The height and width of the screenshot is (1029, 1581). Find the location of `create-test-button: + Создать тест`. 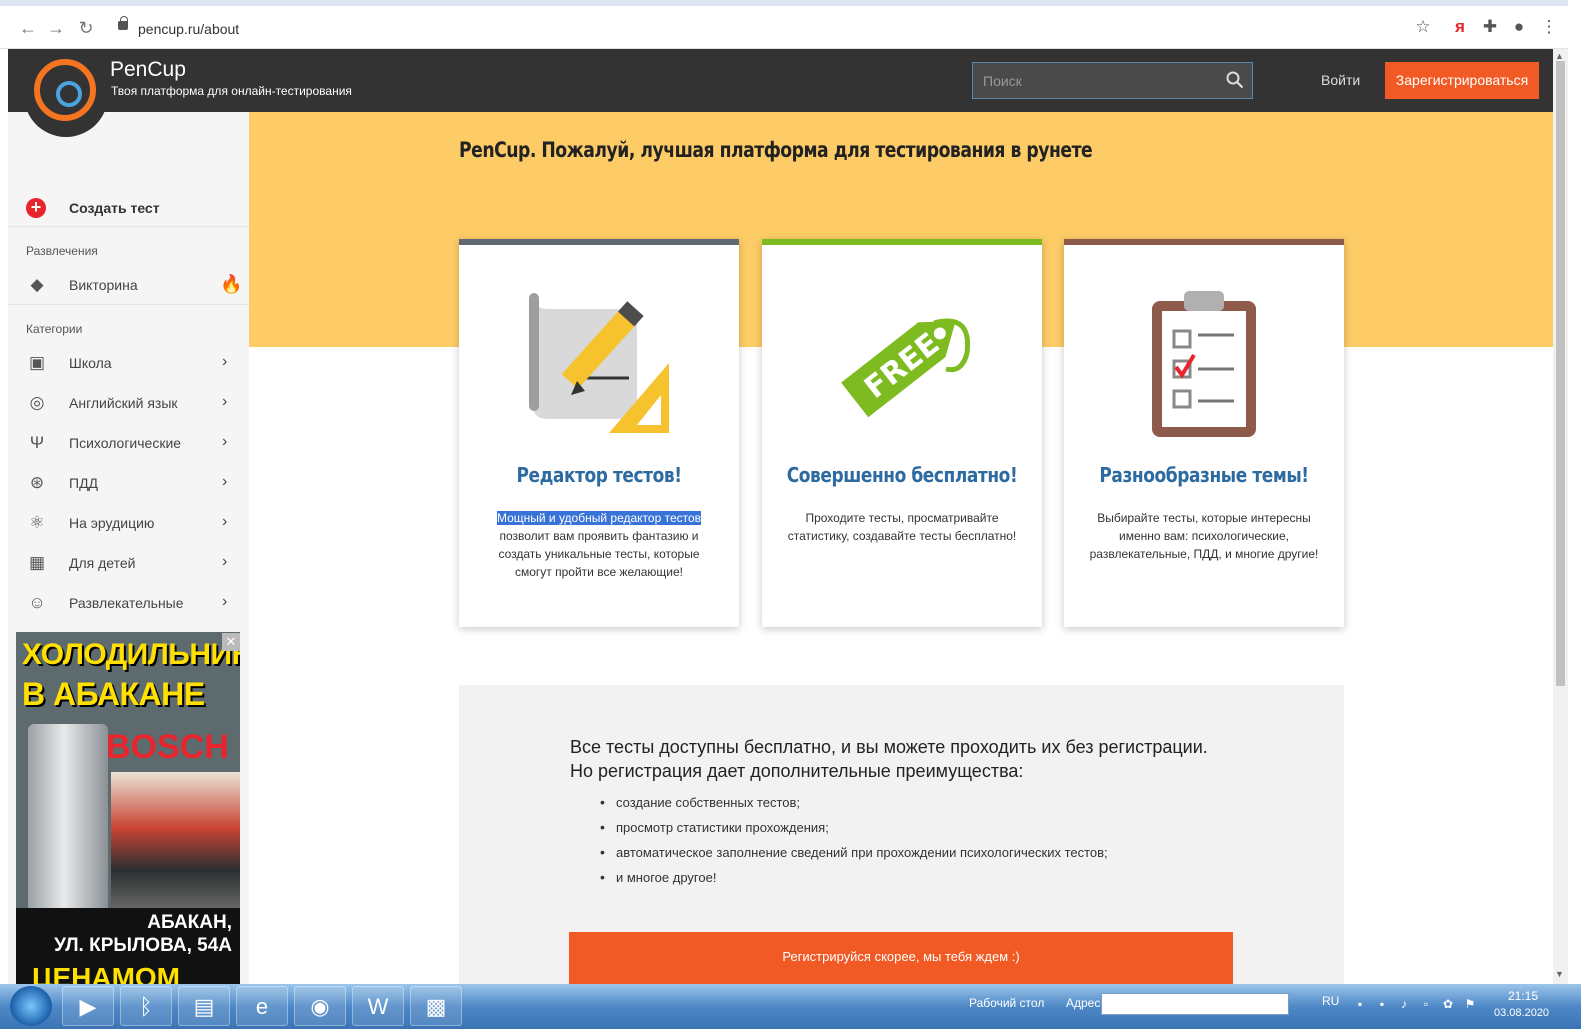

create-test-button: + Создать тест is located at coordinates (136, 211).